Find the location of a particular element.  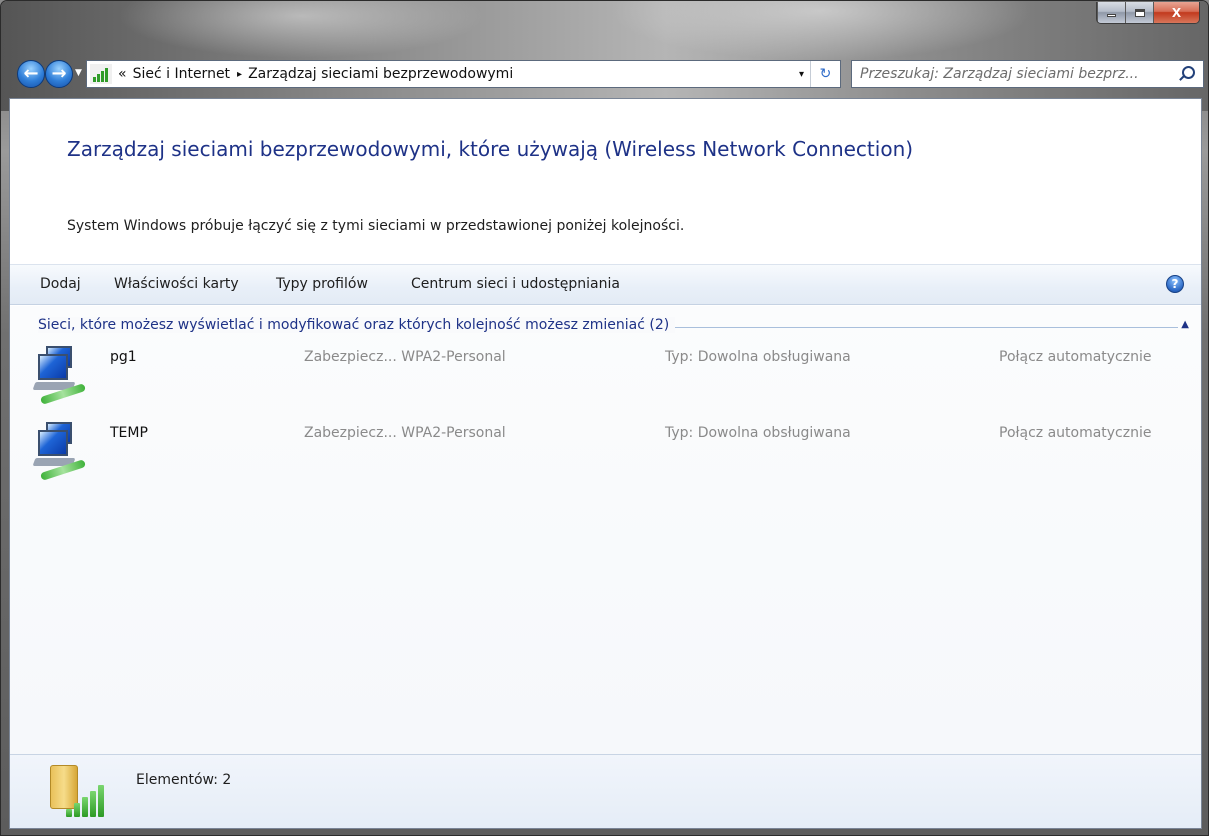

maximize-button is located at coordinates (1139, 12).